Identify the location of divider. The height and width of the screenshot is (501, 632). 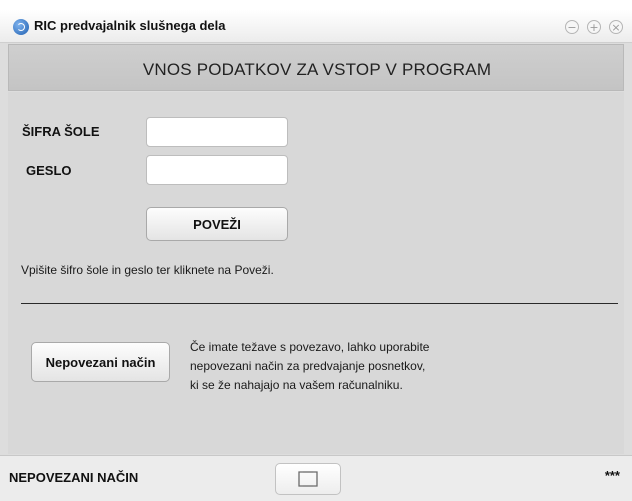
(319, 303).